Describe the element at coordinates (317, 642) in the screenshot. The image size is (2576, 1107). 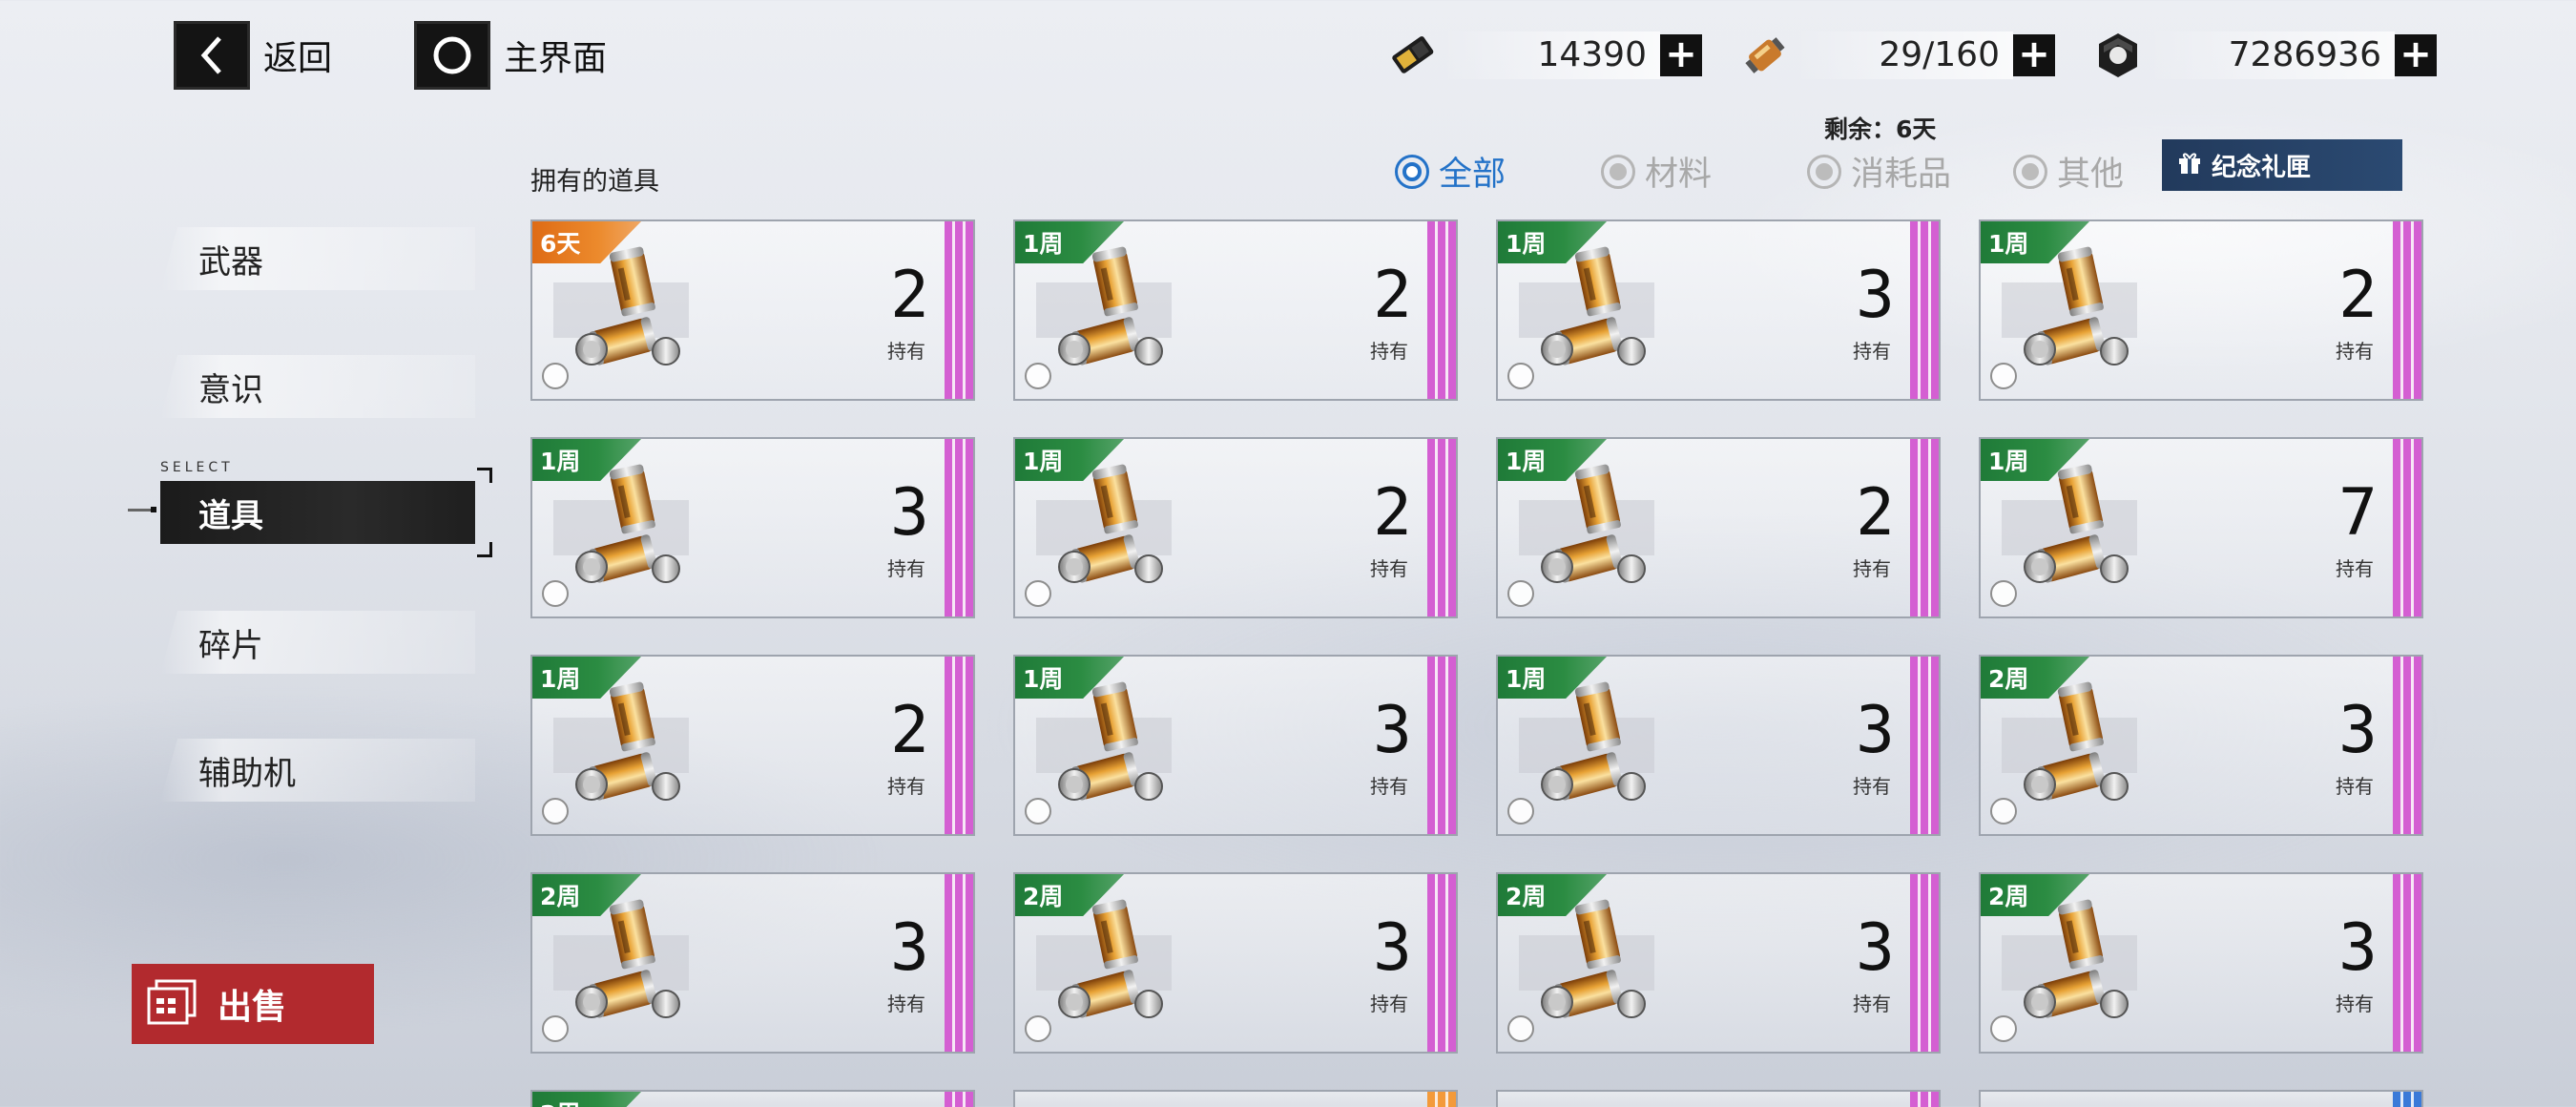
I see `nav-item-fragments: 碎片` at that location.